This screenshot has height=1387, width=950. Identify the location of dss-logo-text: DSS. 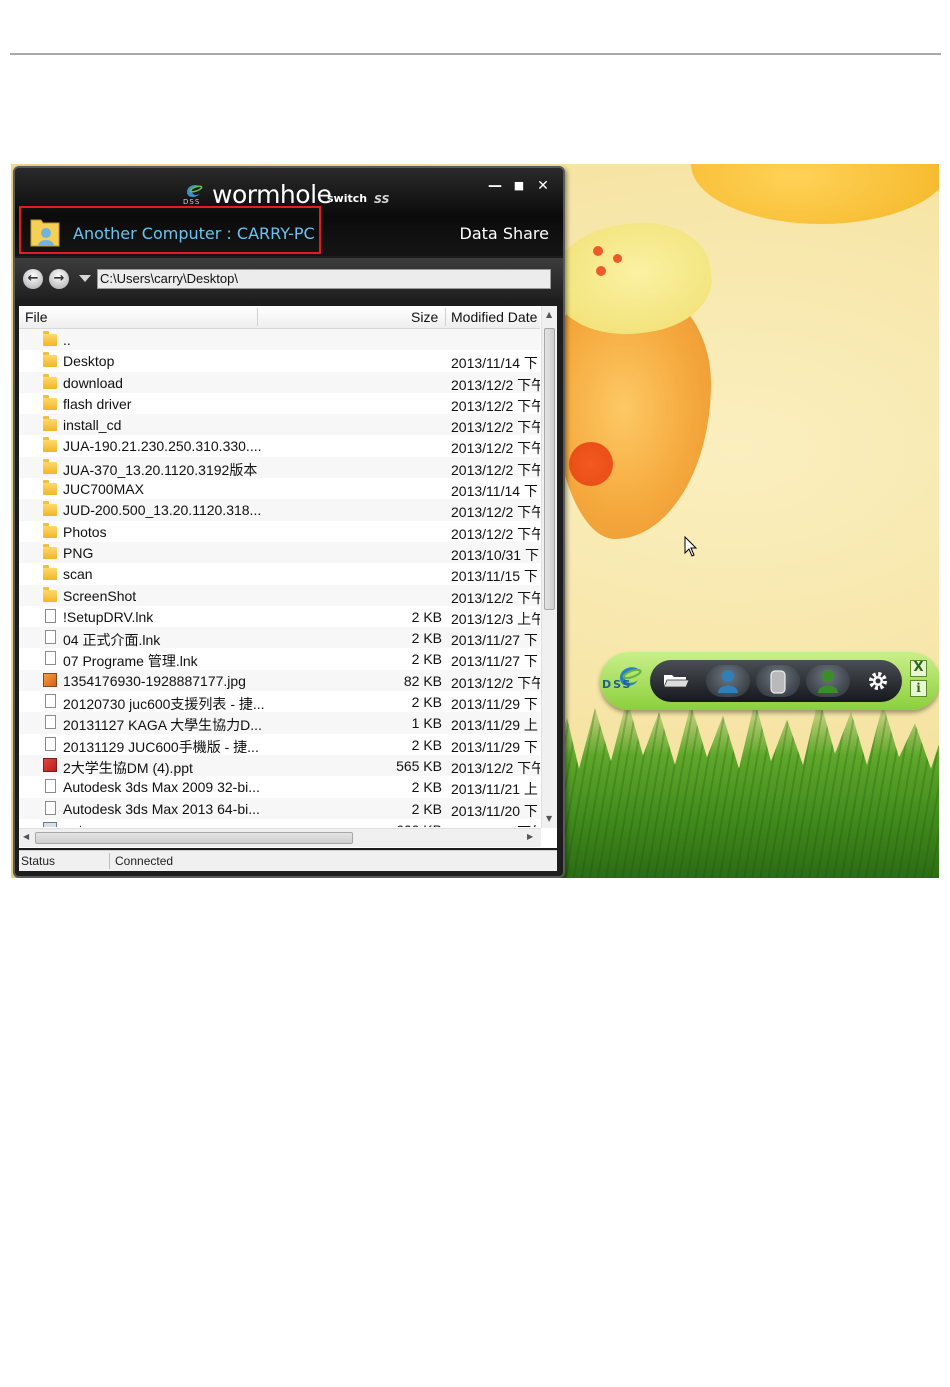
(617, 684).